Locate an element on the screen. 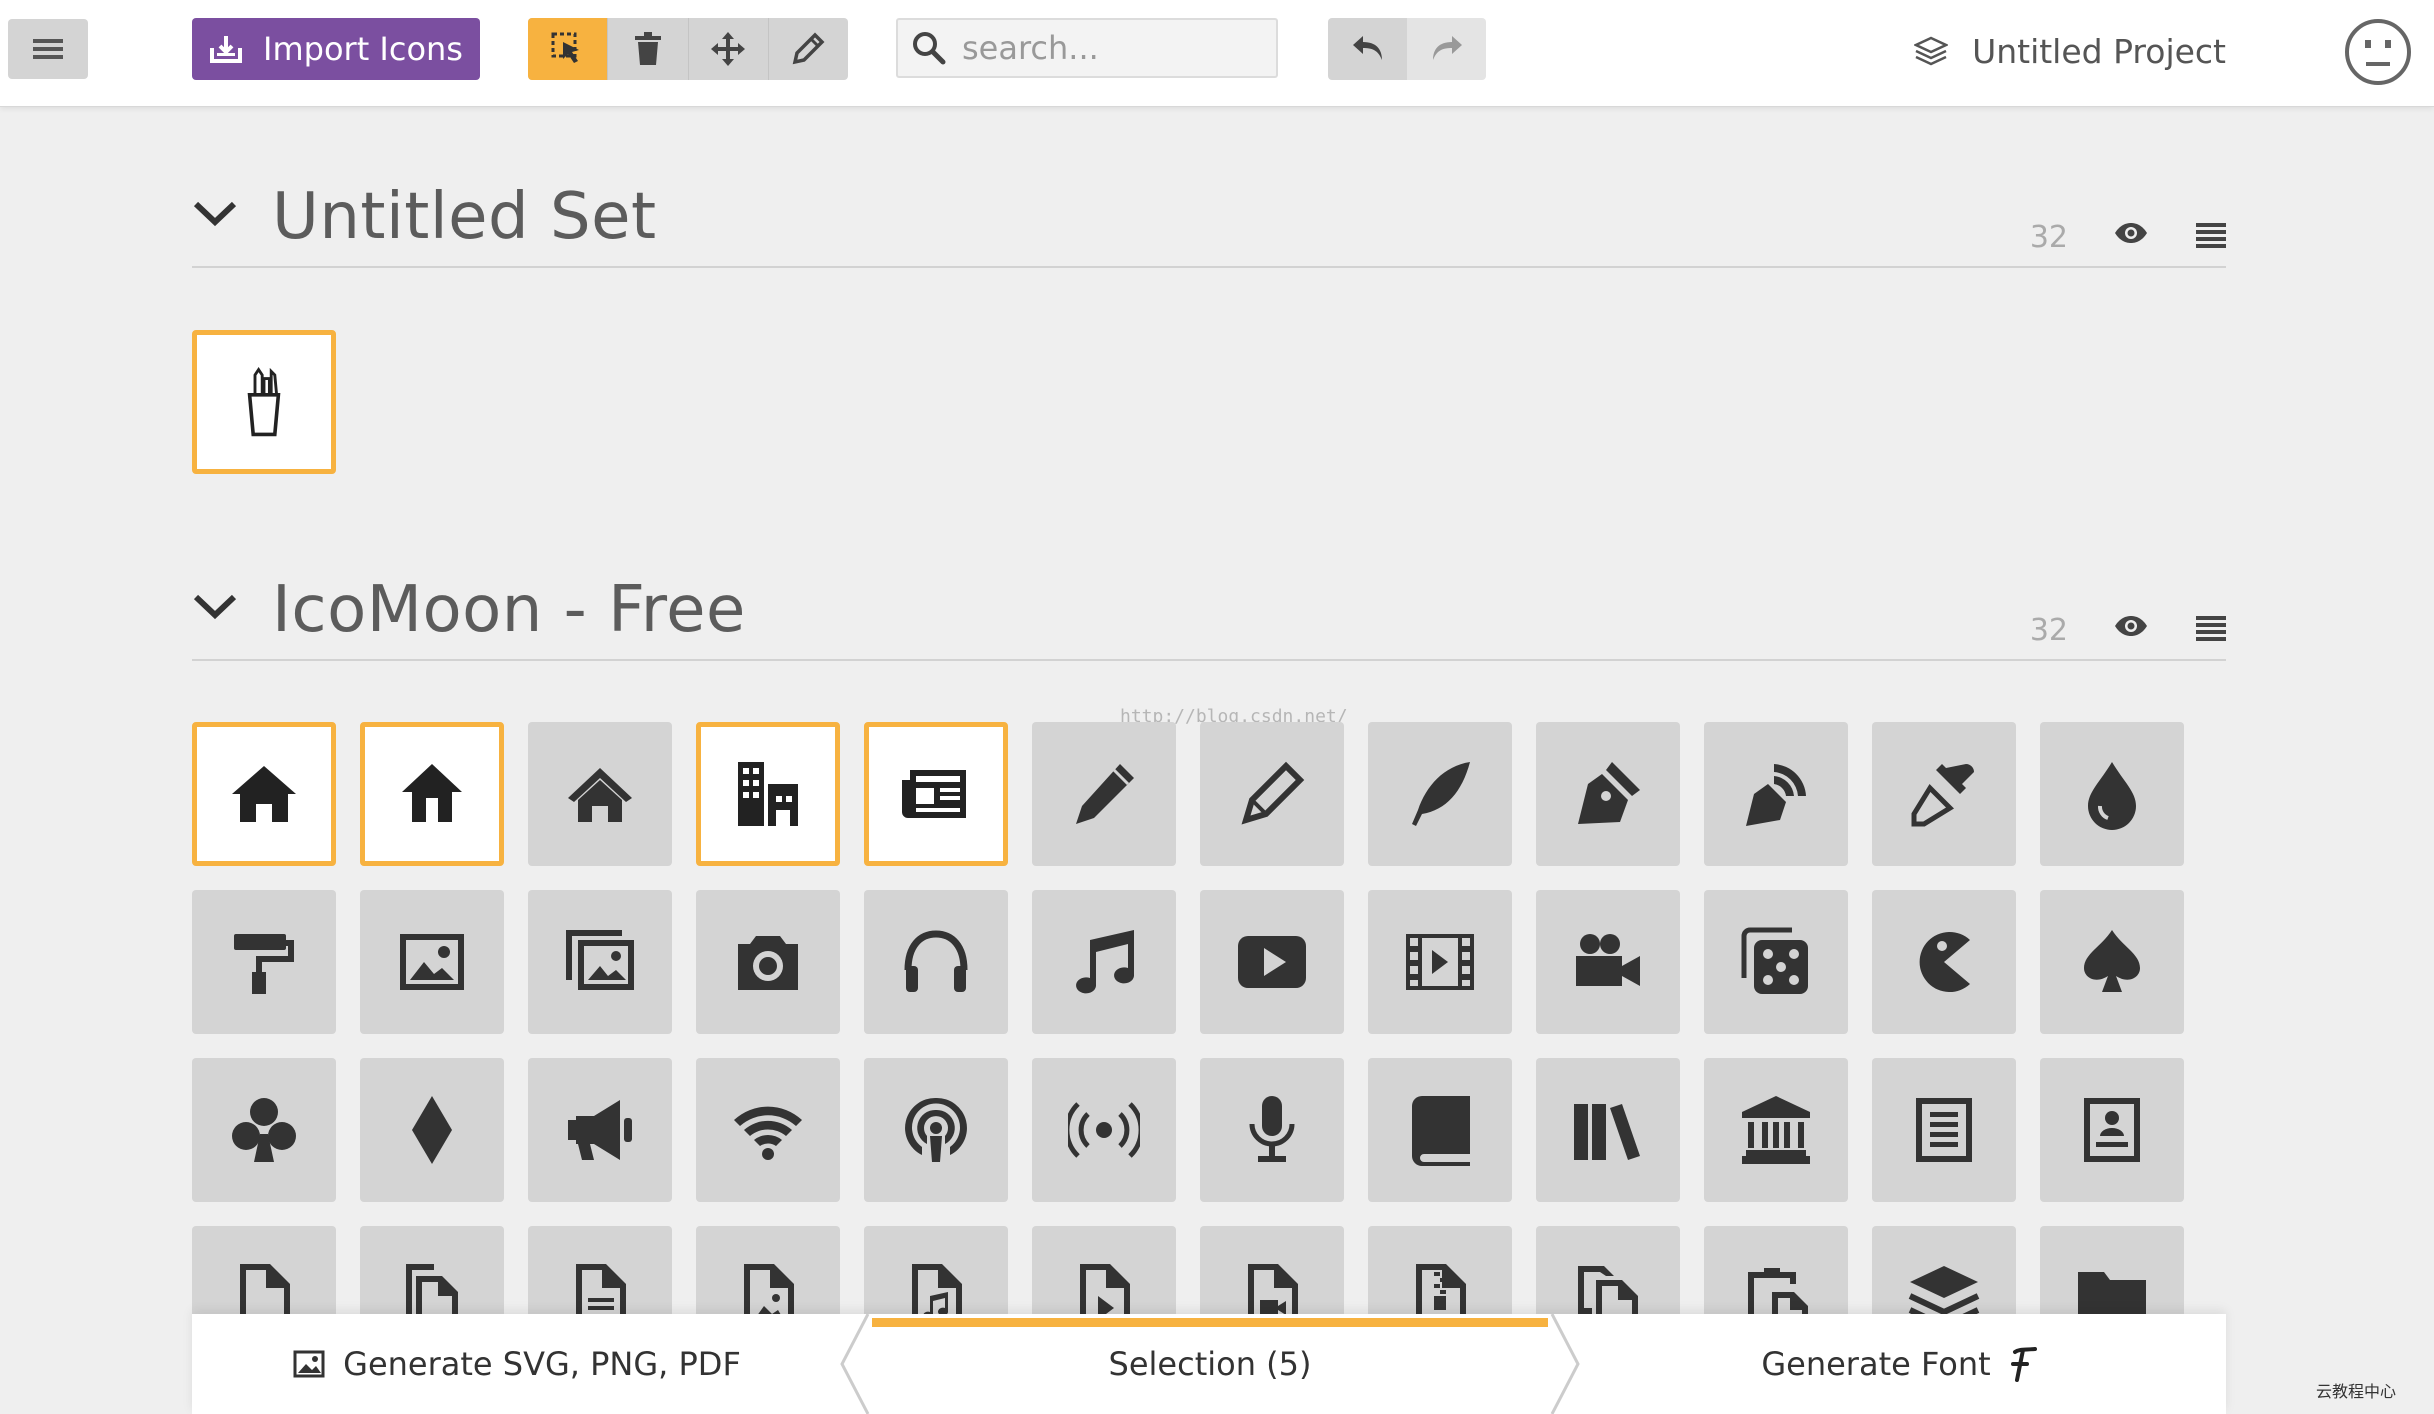 The width and height of the screenshot is (2434, 1414). dice-icon is located at coordinates (1774, 960).